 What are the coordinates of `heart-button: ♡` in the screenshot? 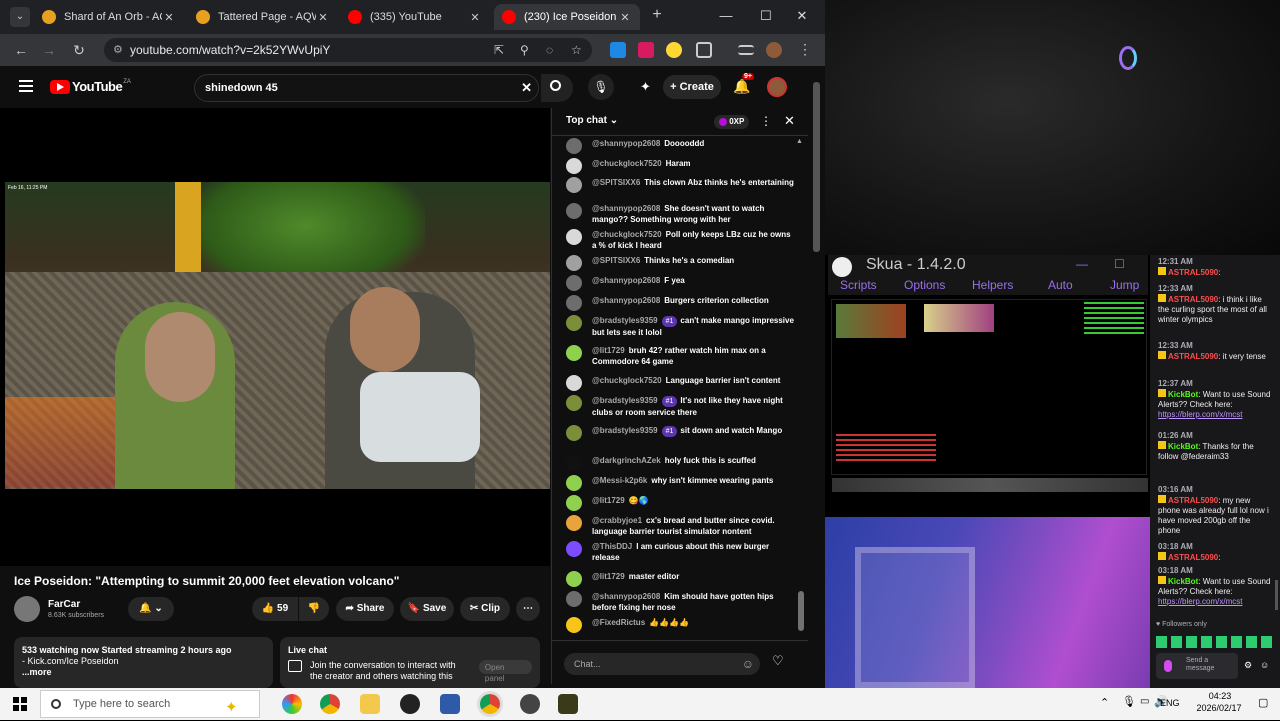 It's located at (778, 661).